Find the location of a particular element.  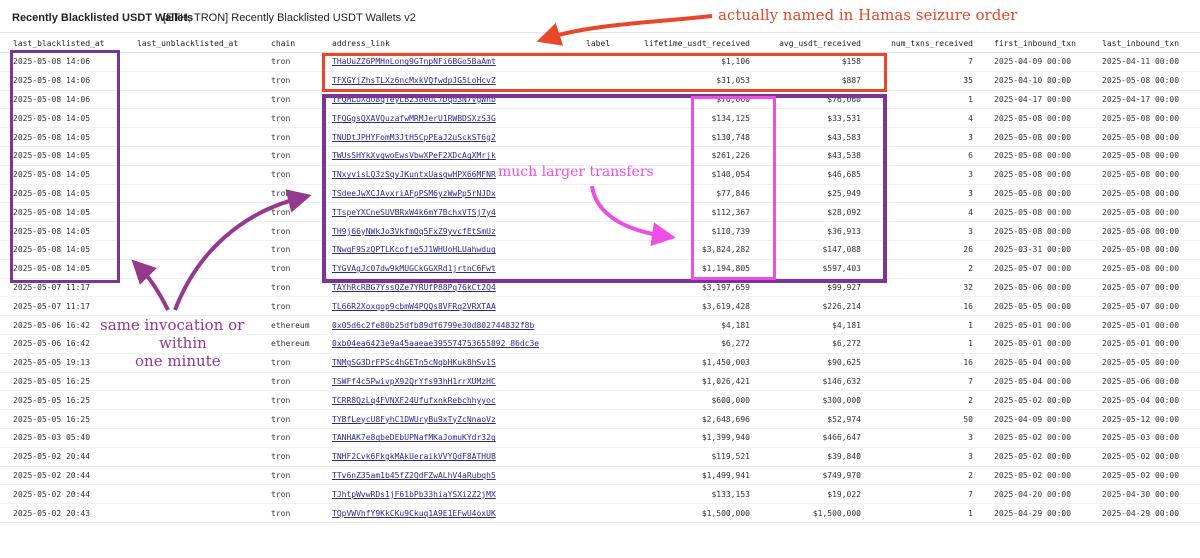

cell-address-link: TFQGgsQXAVQuzafwMRMJerU1RWBDSXzS3G is located at coordinates (446, 118).